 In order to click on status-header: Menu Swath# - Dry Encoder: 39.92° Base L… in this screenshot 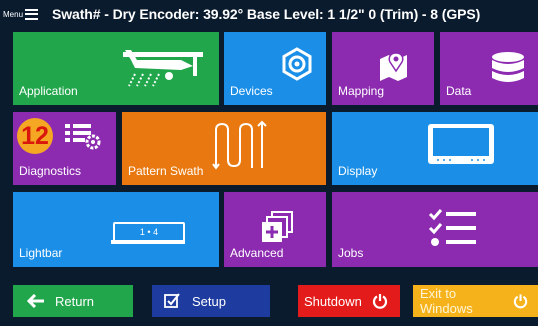, I will do `click(269, 14)`.